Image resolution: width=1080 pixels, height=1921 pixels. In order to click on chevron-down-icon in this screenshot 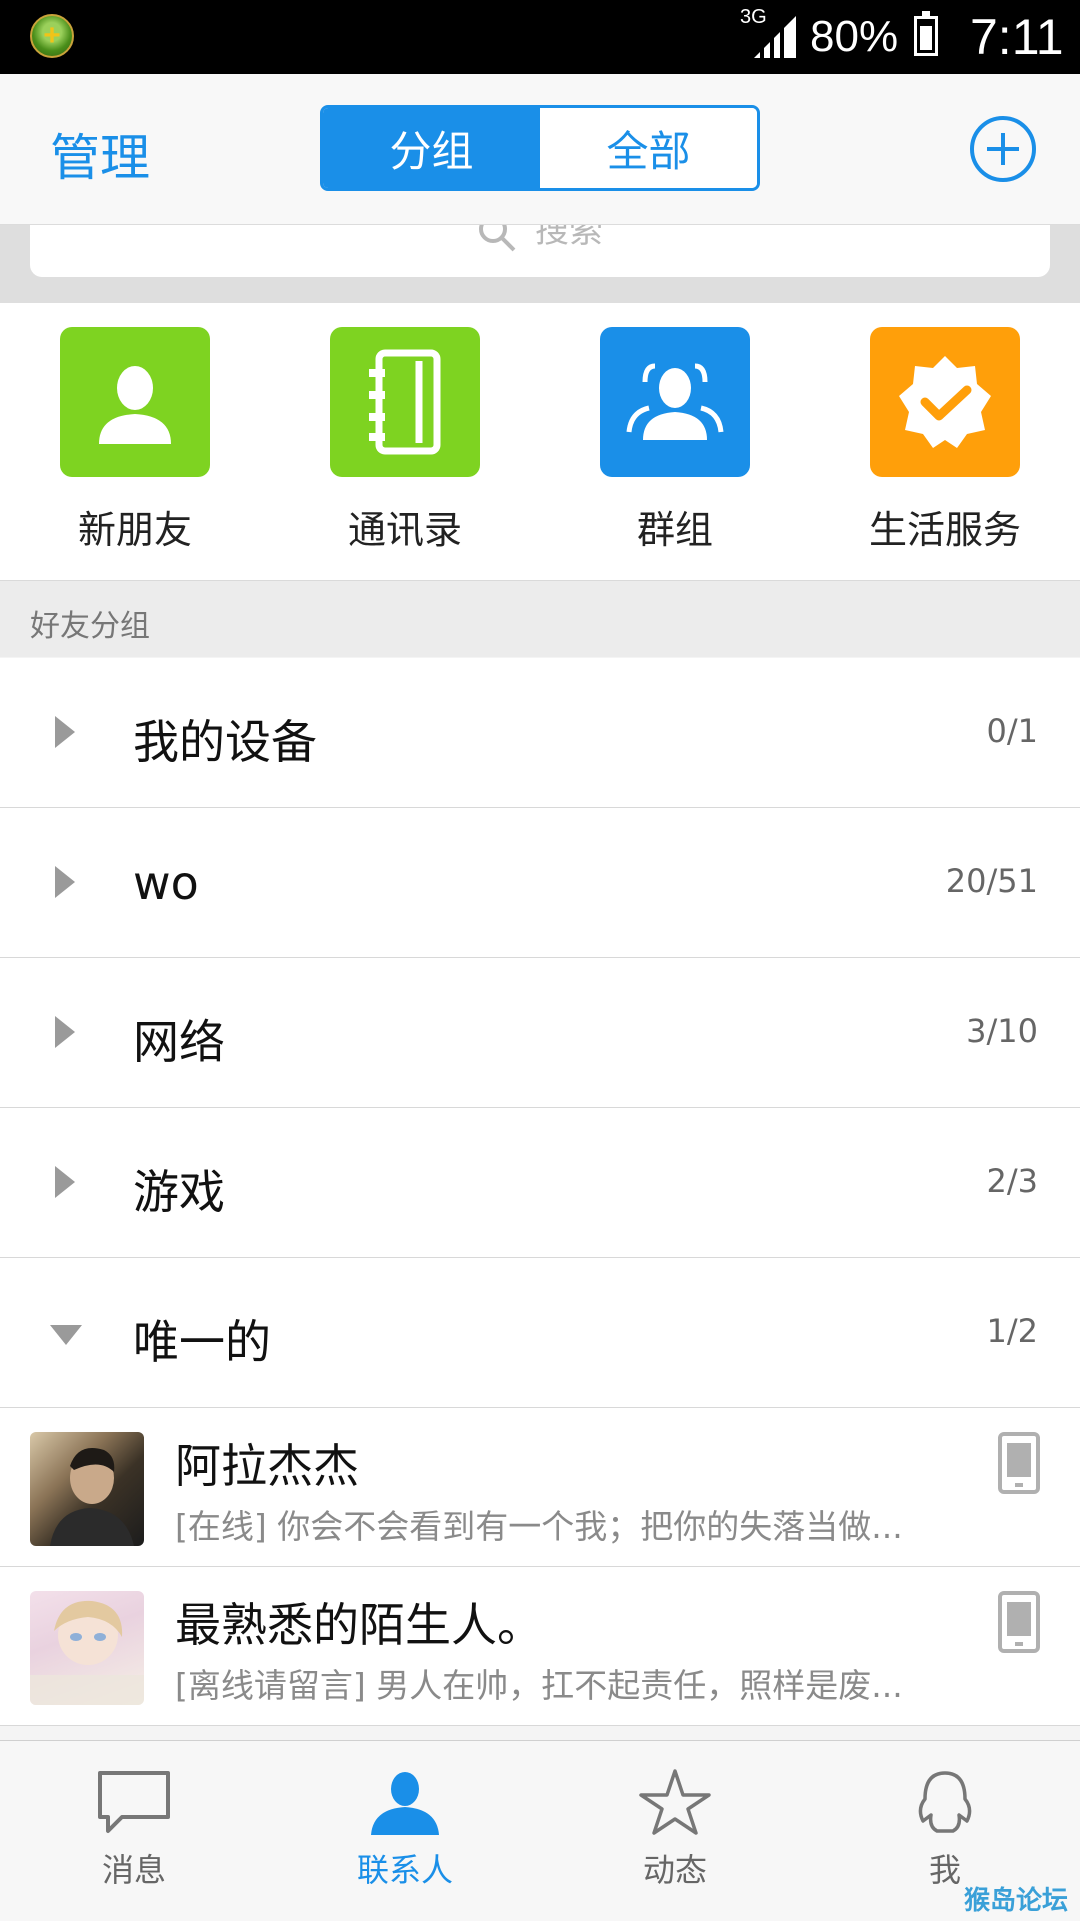, I will do `click(66, 1335)`.